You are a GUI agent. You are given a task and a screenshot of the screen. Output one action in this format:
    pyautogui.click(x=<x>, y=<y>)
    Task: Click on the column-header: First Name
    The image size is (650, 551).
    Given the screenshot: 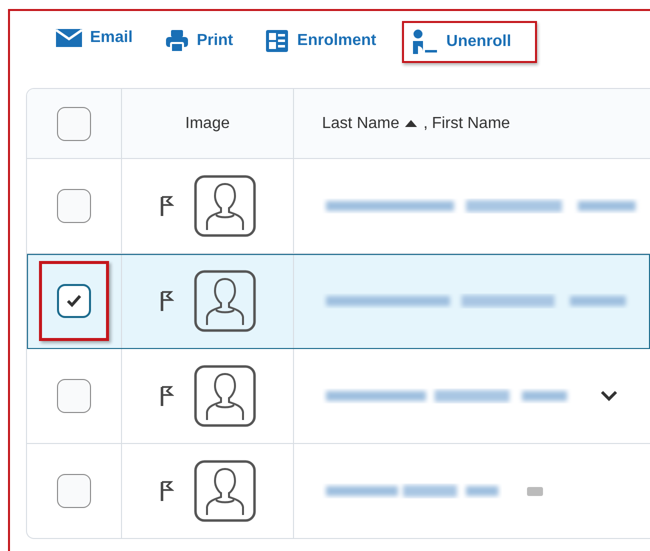 What is the action you would take?
    pyautogui.click(x=471, y=123)
    